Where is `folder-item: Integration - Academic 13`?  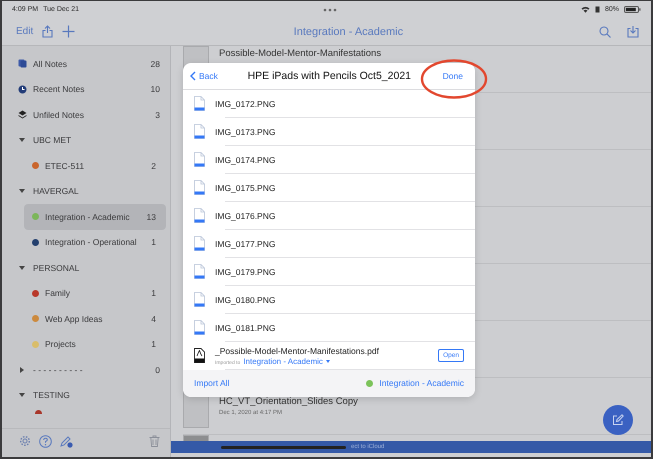 folder-item: Integration - Academic 13 is located at coordinates (95, 217).